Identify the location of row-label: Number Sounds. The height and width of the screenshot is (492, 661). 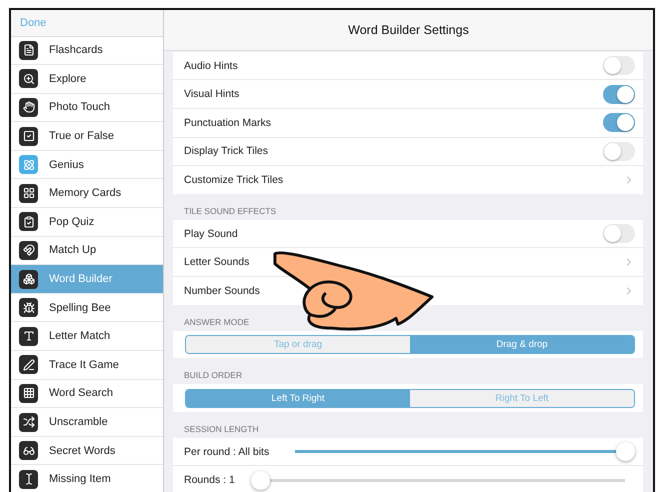
(222, 290).